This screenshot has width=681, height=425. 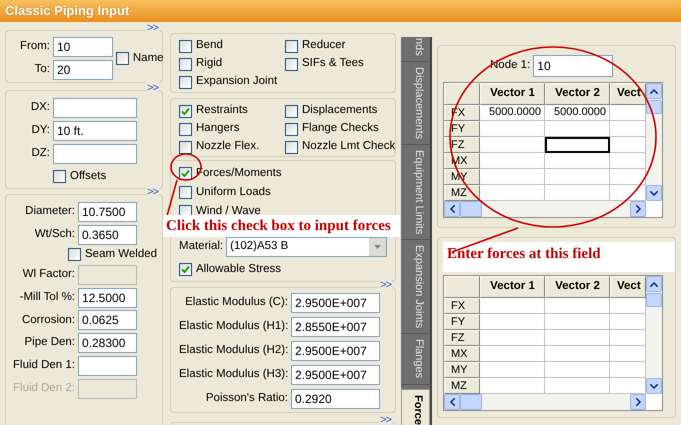 I want to click on option-checkbox: SIFs & Tees, so click(x=336, y=64).